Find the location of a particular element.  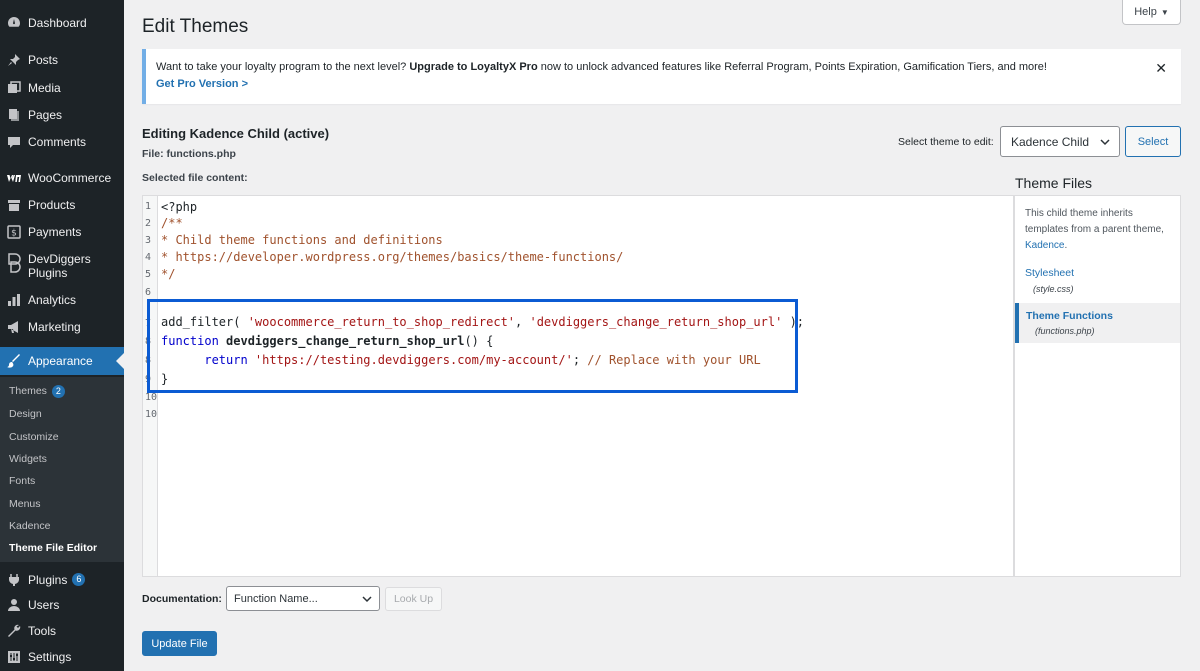

submenu-themes: Themes 2 is located at coordinates (37, 391).